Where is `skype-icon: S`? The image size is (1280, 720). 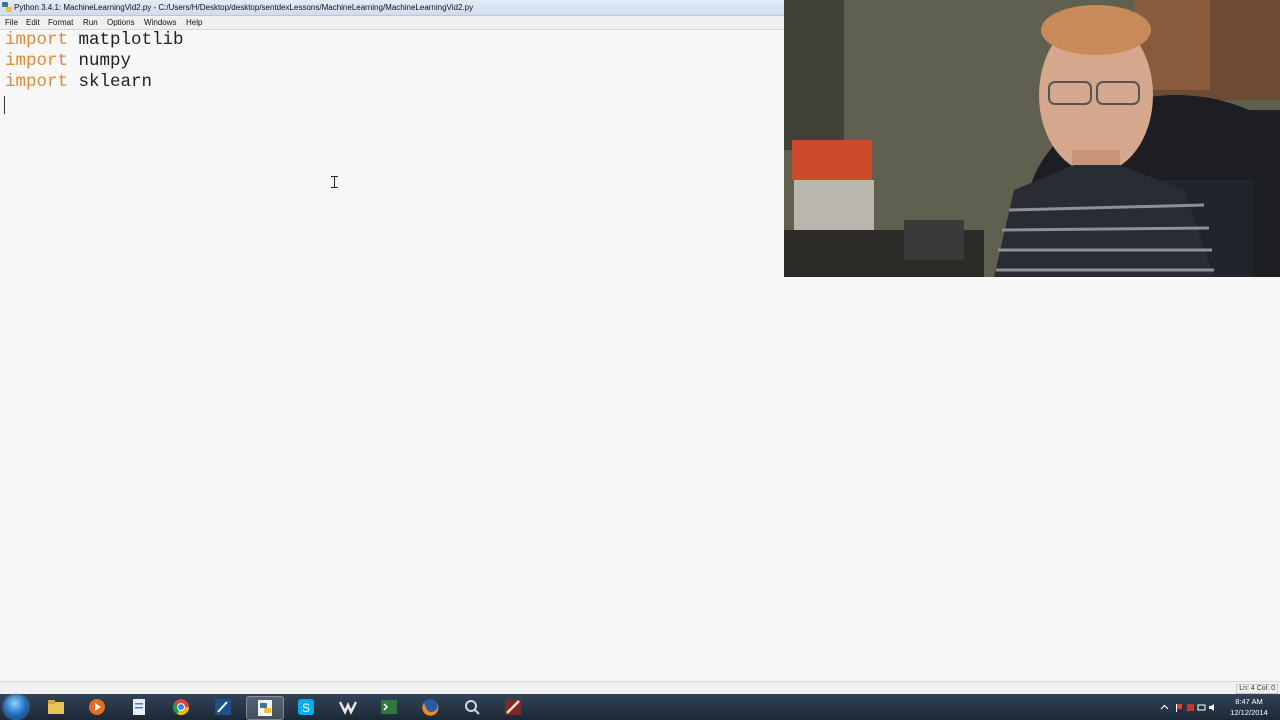 skype-icon: S is located at coordinates (306, 707).